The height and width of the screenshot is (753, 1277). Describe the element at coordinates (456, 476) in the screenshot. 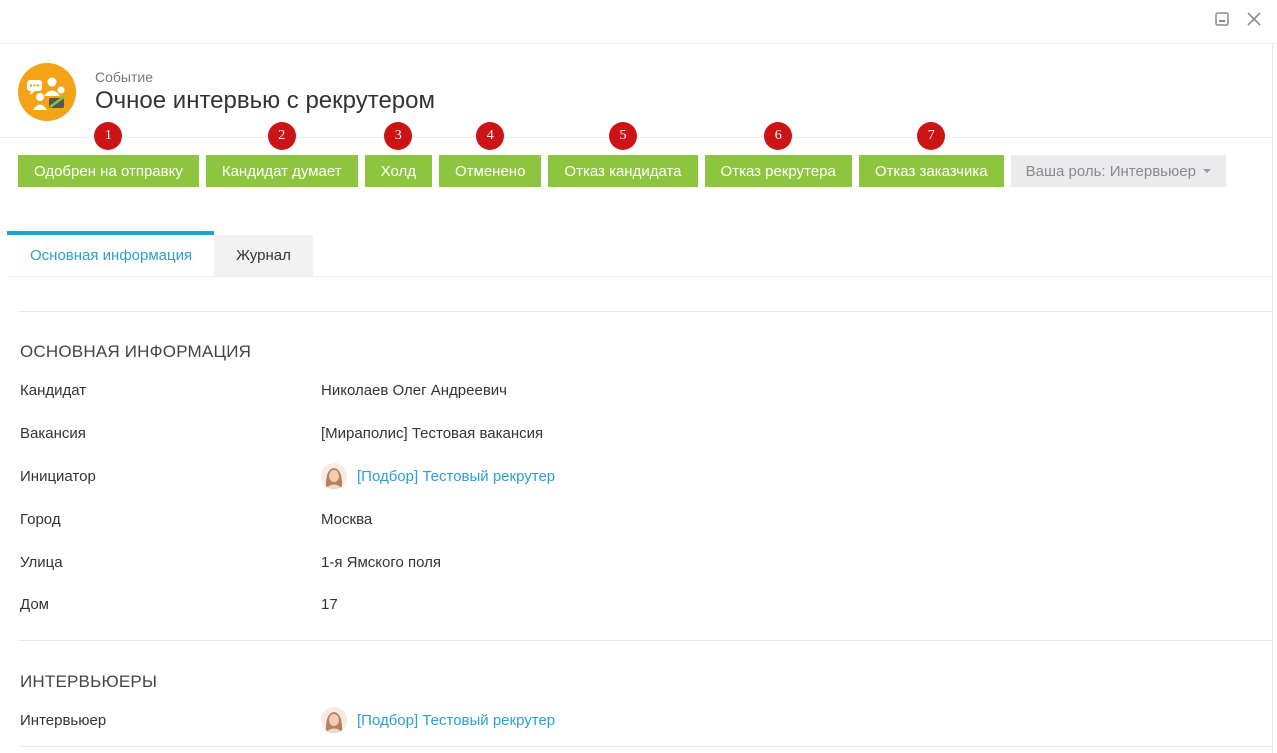

I see `initiator-link: [Подбор] Тестовый рекрутер` at that location.